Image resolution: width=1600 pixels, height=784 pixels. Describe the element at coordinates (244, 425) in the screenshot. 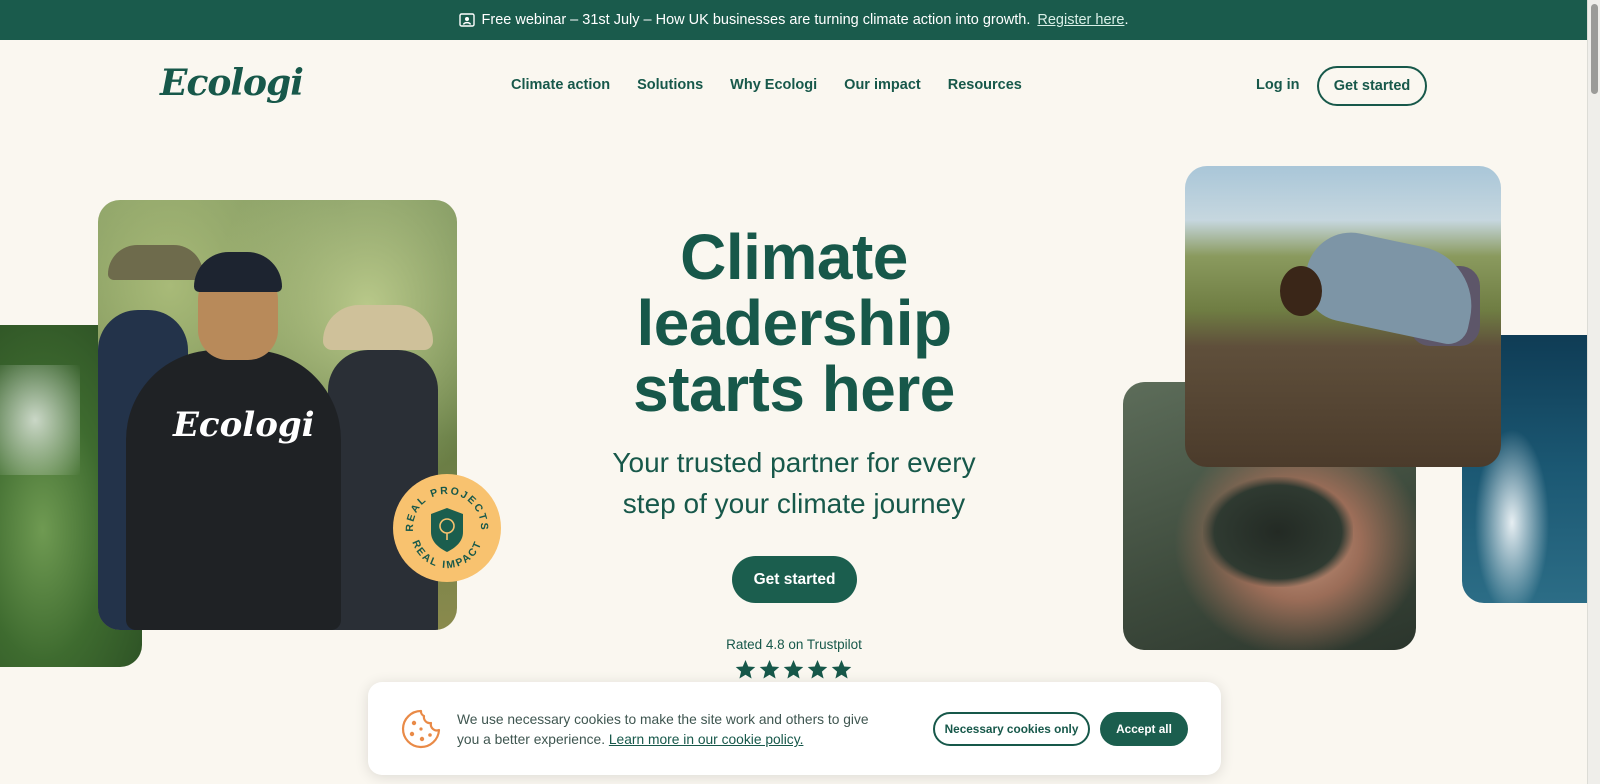

I see `shirt-logo: Ecologi` at that location.